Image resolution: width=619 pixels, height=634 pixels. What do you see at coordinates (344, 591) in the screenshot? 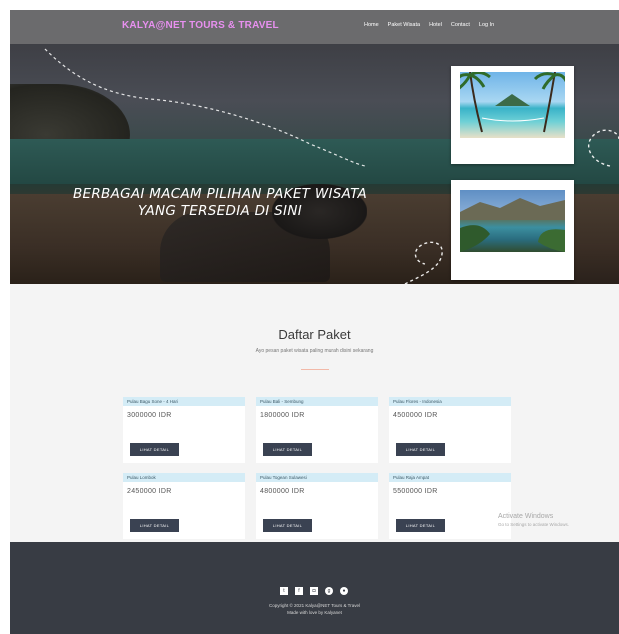
I see `whatsapp-icon: ●` at bounding box center [344, 591].